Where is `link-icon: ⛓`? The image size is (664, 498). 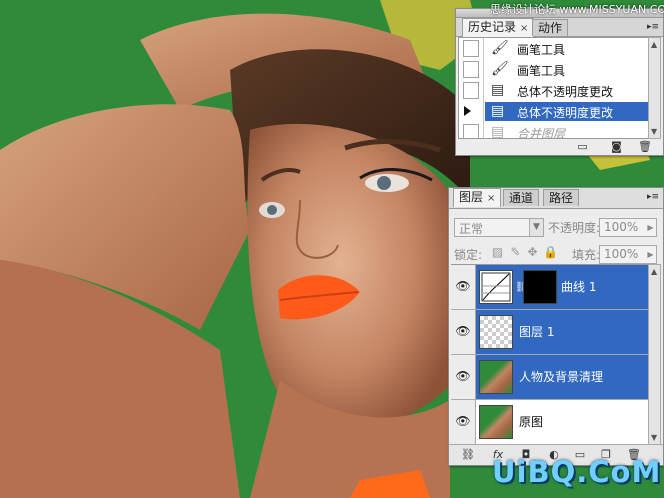
link-icon: ⛓ is located at coordinates (468, 455).